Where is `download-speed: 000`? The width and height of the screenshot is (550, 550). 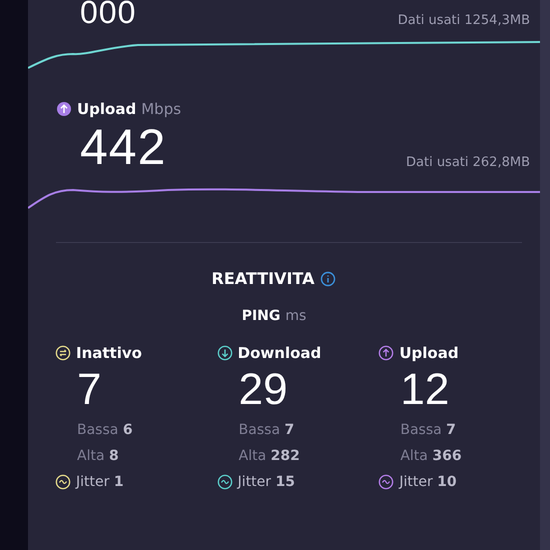
download-speed: 000 is located at coordinates (108, 14).